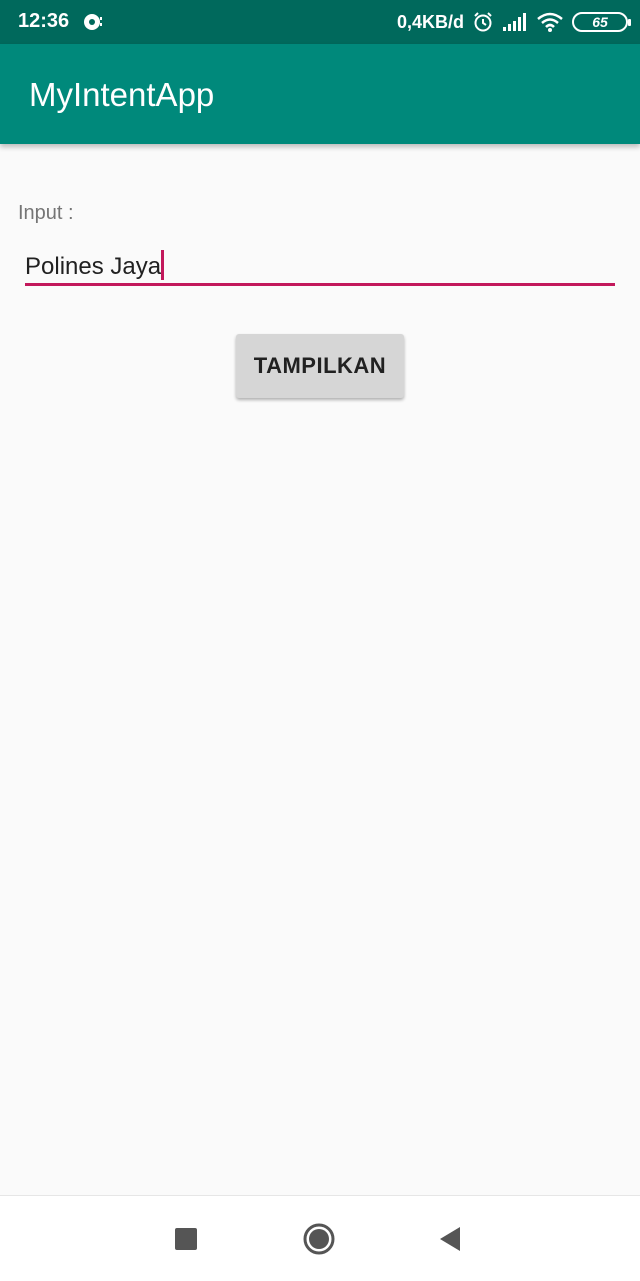 The height and width of the screenshot is (1281, 640). I want to click on battery-icon: 65, so click(601, 22).